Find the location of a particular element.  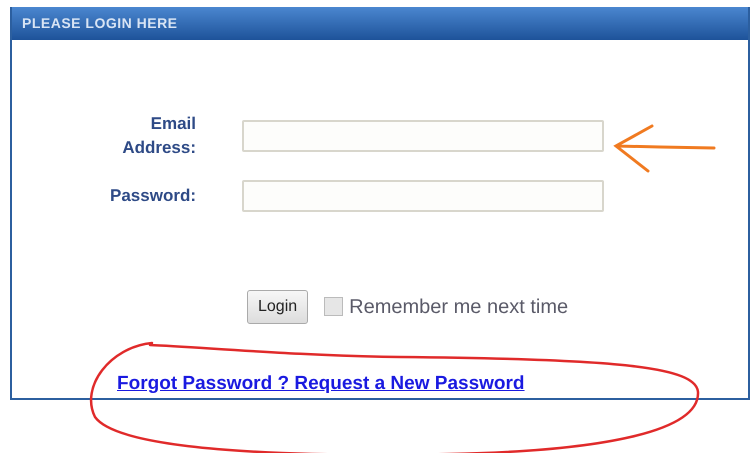

field-label: Password: is located at coordinates (152, 195).